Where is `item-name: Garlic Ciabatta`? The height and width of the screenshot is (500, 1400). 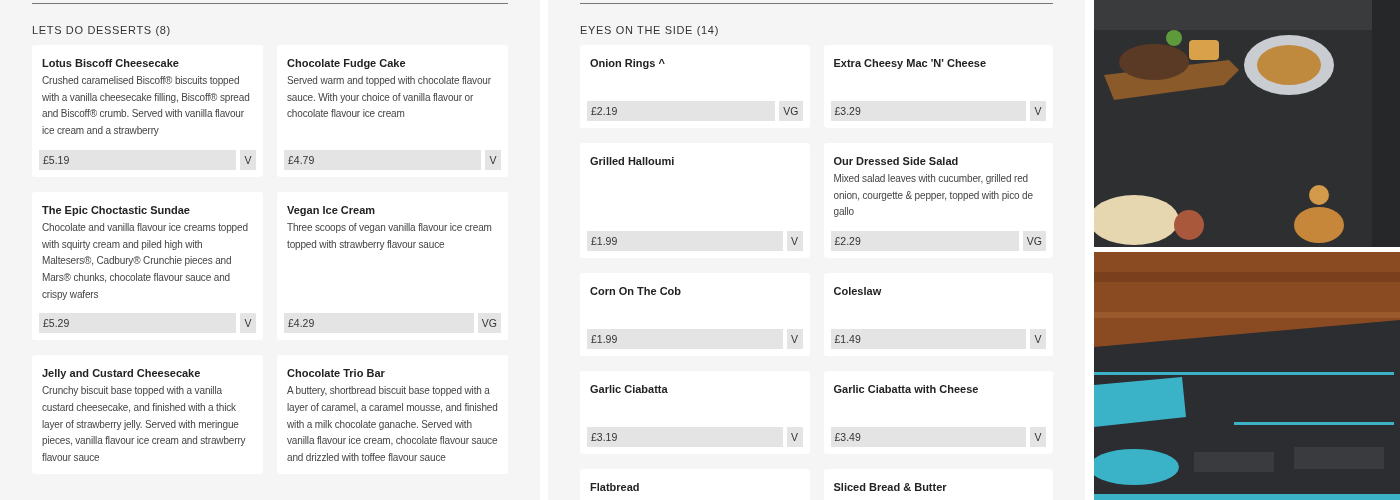 item-name: Garlic Ciabatta is located at coordinates (629, 390).